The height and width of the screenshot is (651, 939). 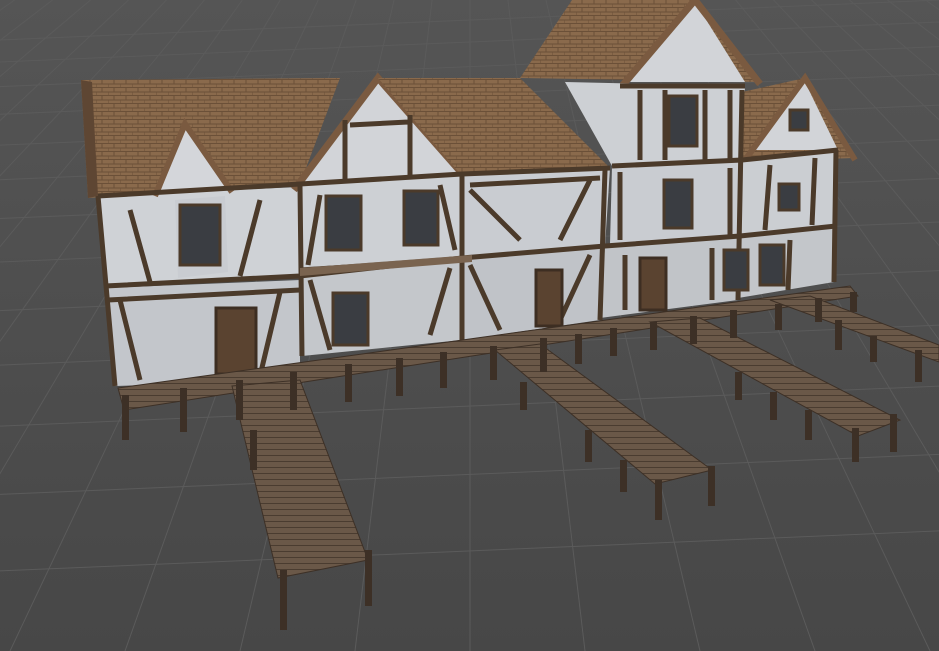 What do you see at coordinates (772, 265) in the screenshot?
I see `window-right-ground-right` at bounding box center [772, 265].